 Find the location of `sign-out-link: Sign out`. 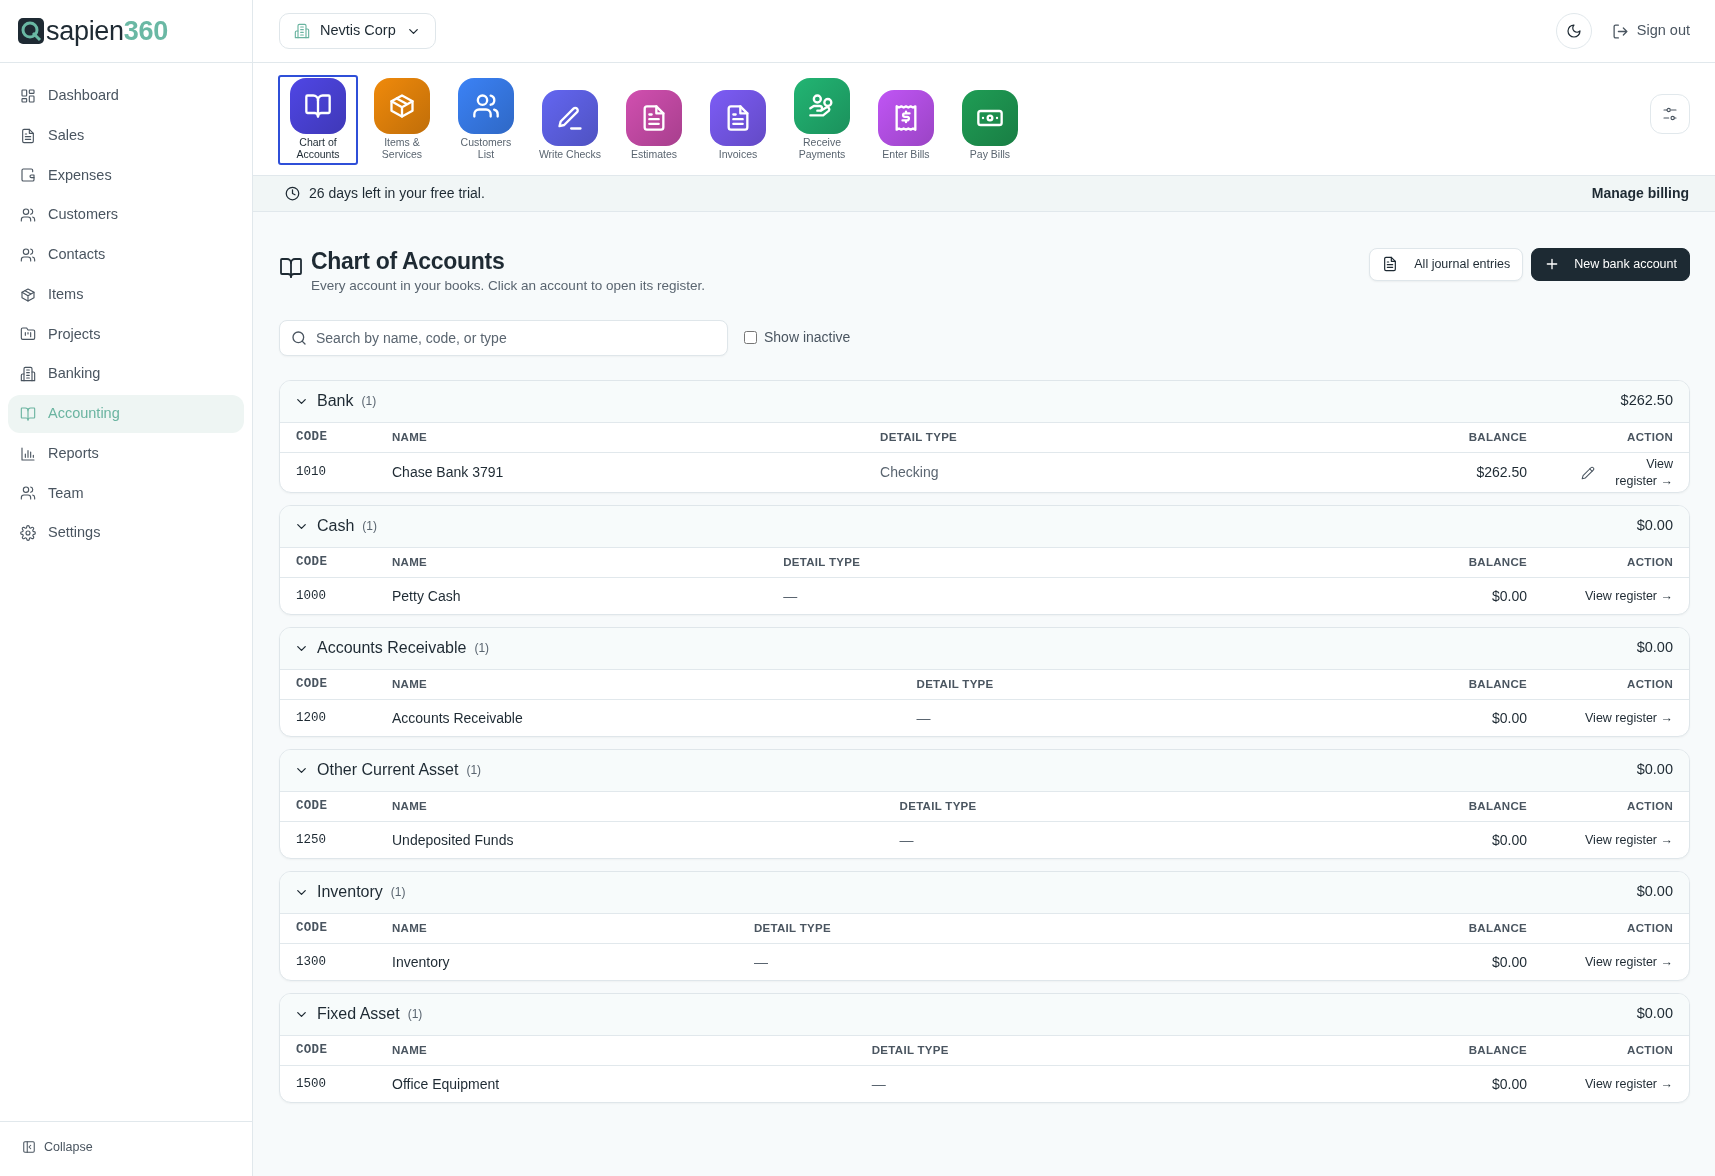

sign-out-link: Sign out is located at coordinates (1650, 31).